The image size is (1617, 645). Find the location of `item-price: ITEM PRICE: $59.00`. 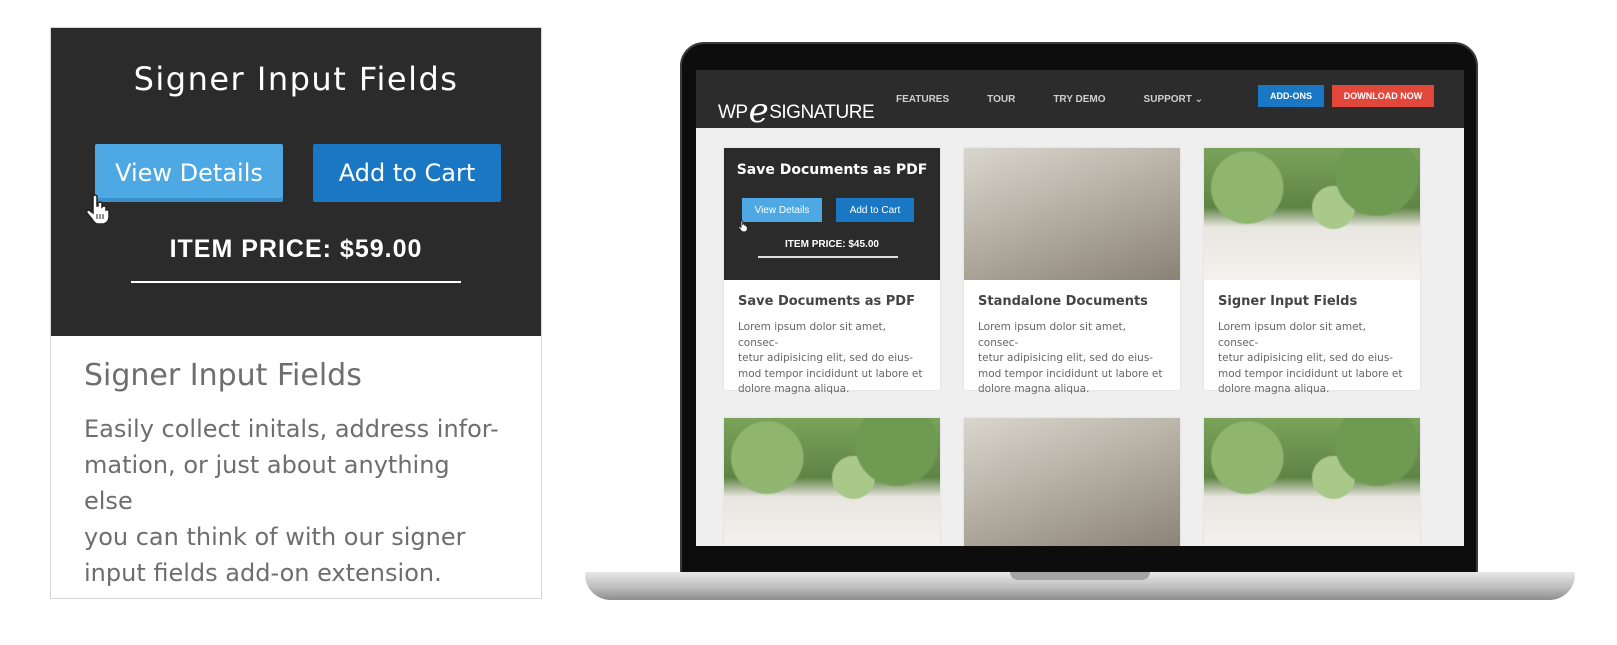

item-price: ITEM PRICE: $59.00 is located at coordinates (296, 249).